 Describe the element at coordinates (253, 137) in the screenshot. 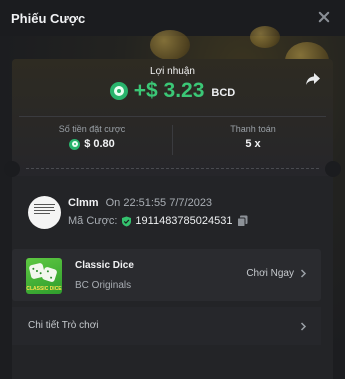

I see `payout-stat: Thanh toán 5 x` at that location.